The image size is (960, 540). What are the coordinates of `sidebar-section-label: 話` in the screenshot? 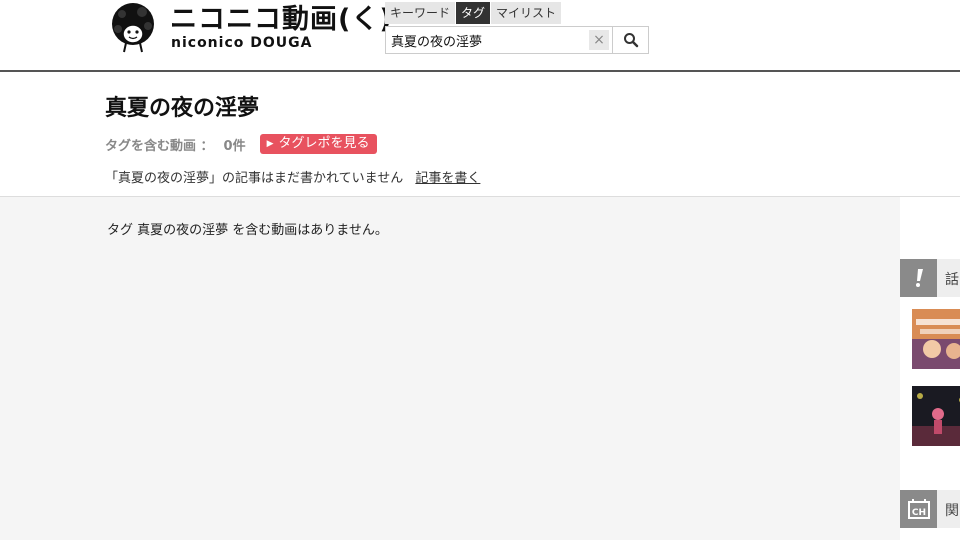 It's located at (952, 280).